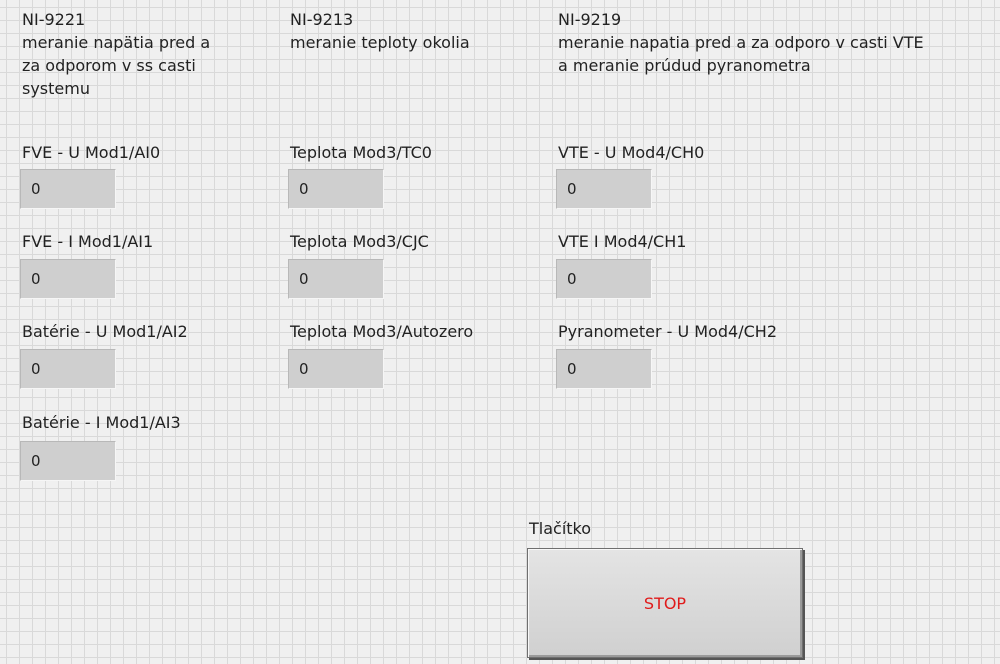 The width and height of the screenshot is (1000, 664). What do you see at coordinates (380, 31) in the screenshot?
I see `module-ni9213-heading: NI-9213 meranie teploty okolia` at bounding box center [380, 31].